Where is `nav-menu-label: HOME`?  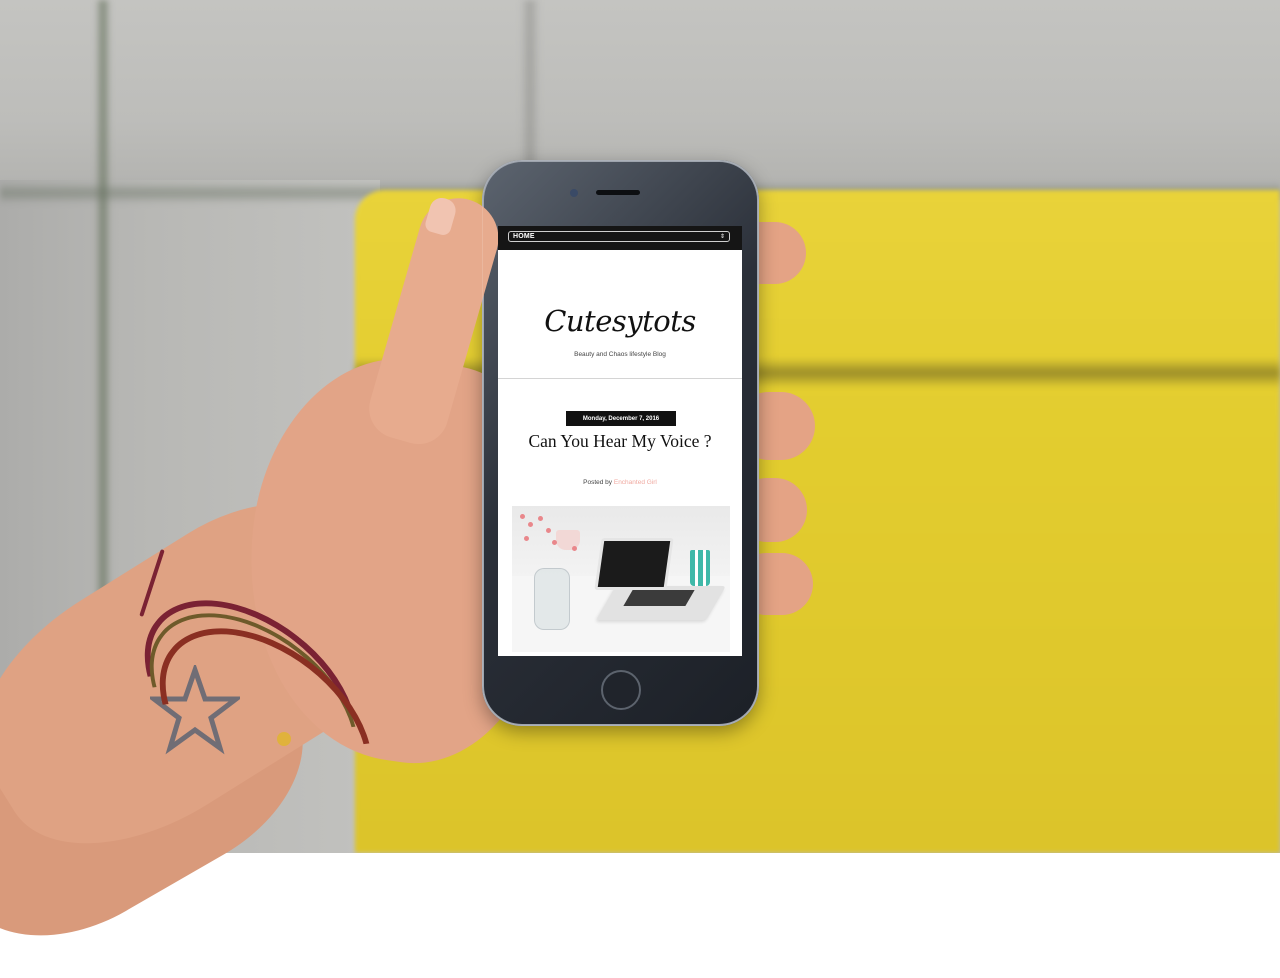 nav-menu-label: HOME is located at coordinates (524, 236).